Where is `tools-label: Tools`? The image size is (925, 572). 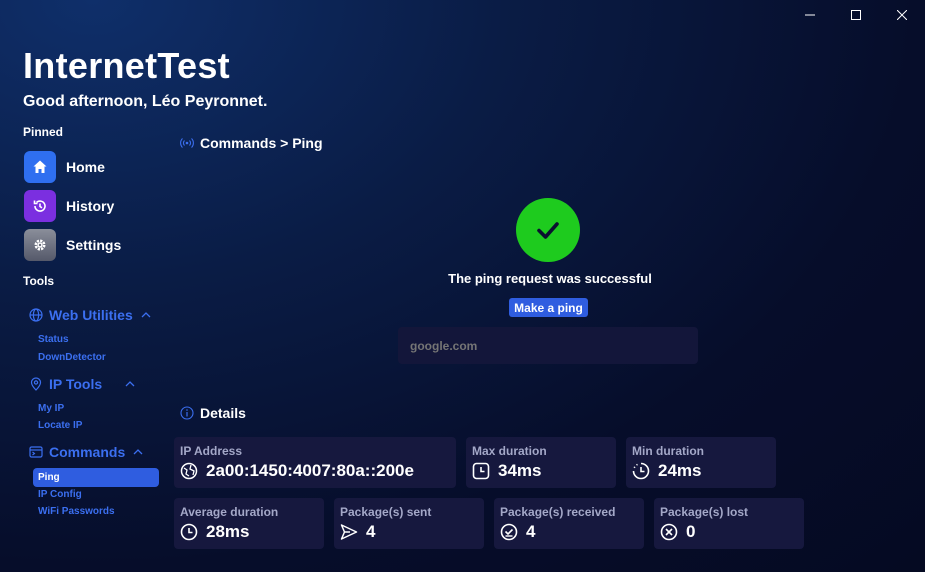
tools-label: Tools is located at coordinates (39, 281).